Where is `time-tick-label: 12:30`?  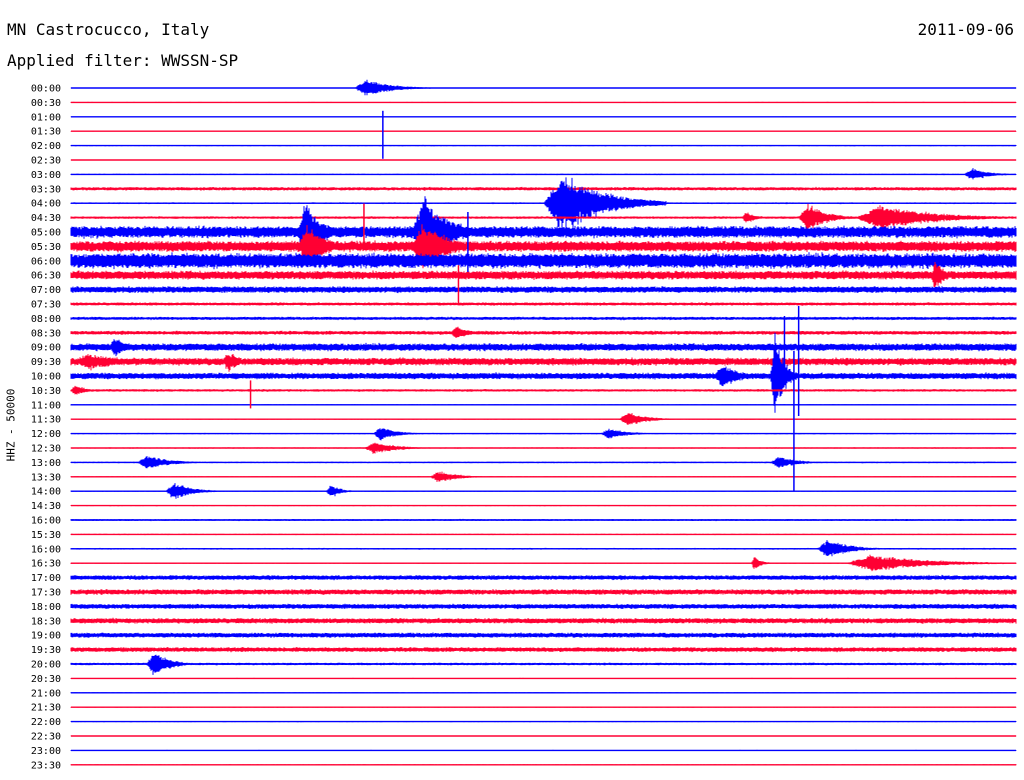
time-tick-label: 12:30 is located at coordinates (46, 449).